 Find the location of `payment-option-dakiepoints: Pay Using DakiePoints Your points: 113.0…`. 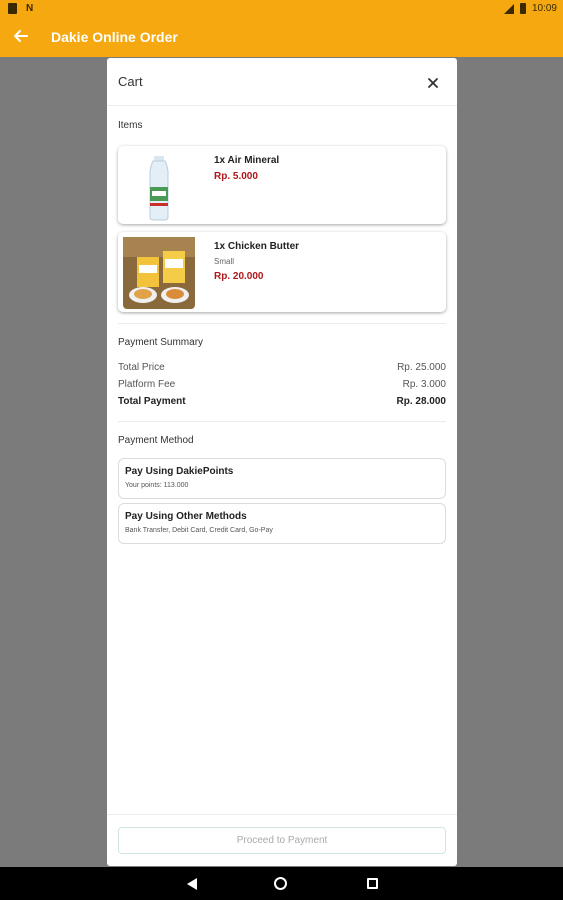

payment-option-dakiepoints: Pay Using DakiePoints Your points: 113.0… is located at coordinates (282, 478).